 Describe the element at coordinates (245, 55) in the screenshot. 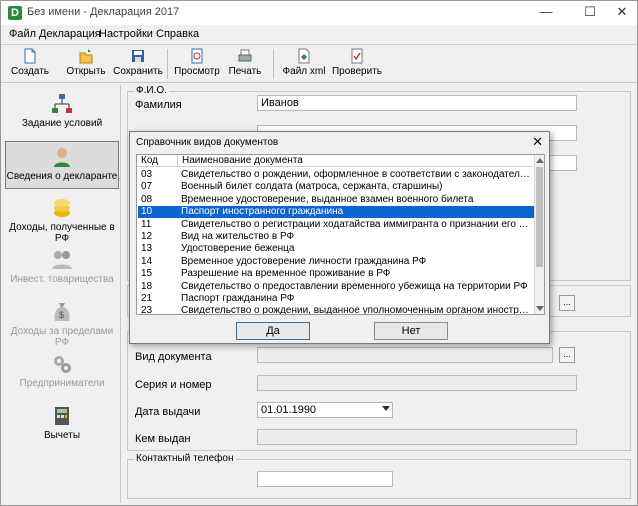

I see `printer-icon` at that location.